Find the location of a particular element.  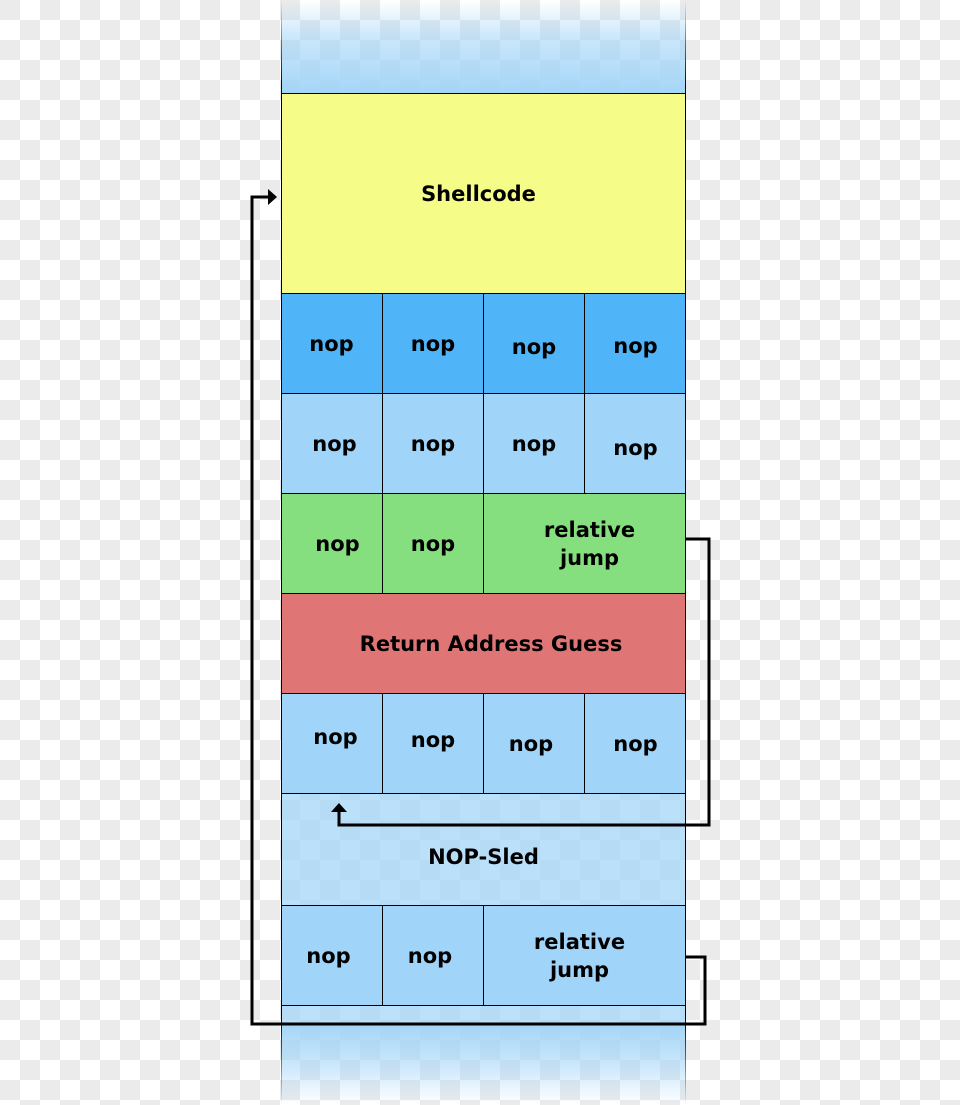

stack-edge-left is located at coordinates (281, 552).